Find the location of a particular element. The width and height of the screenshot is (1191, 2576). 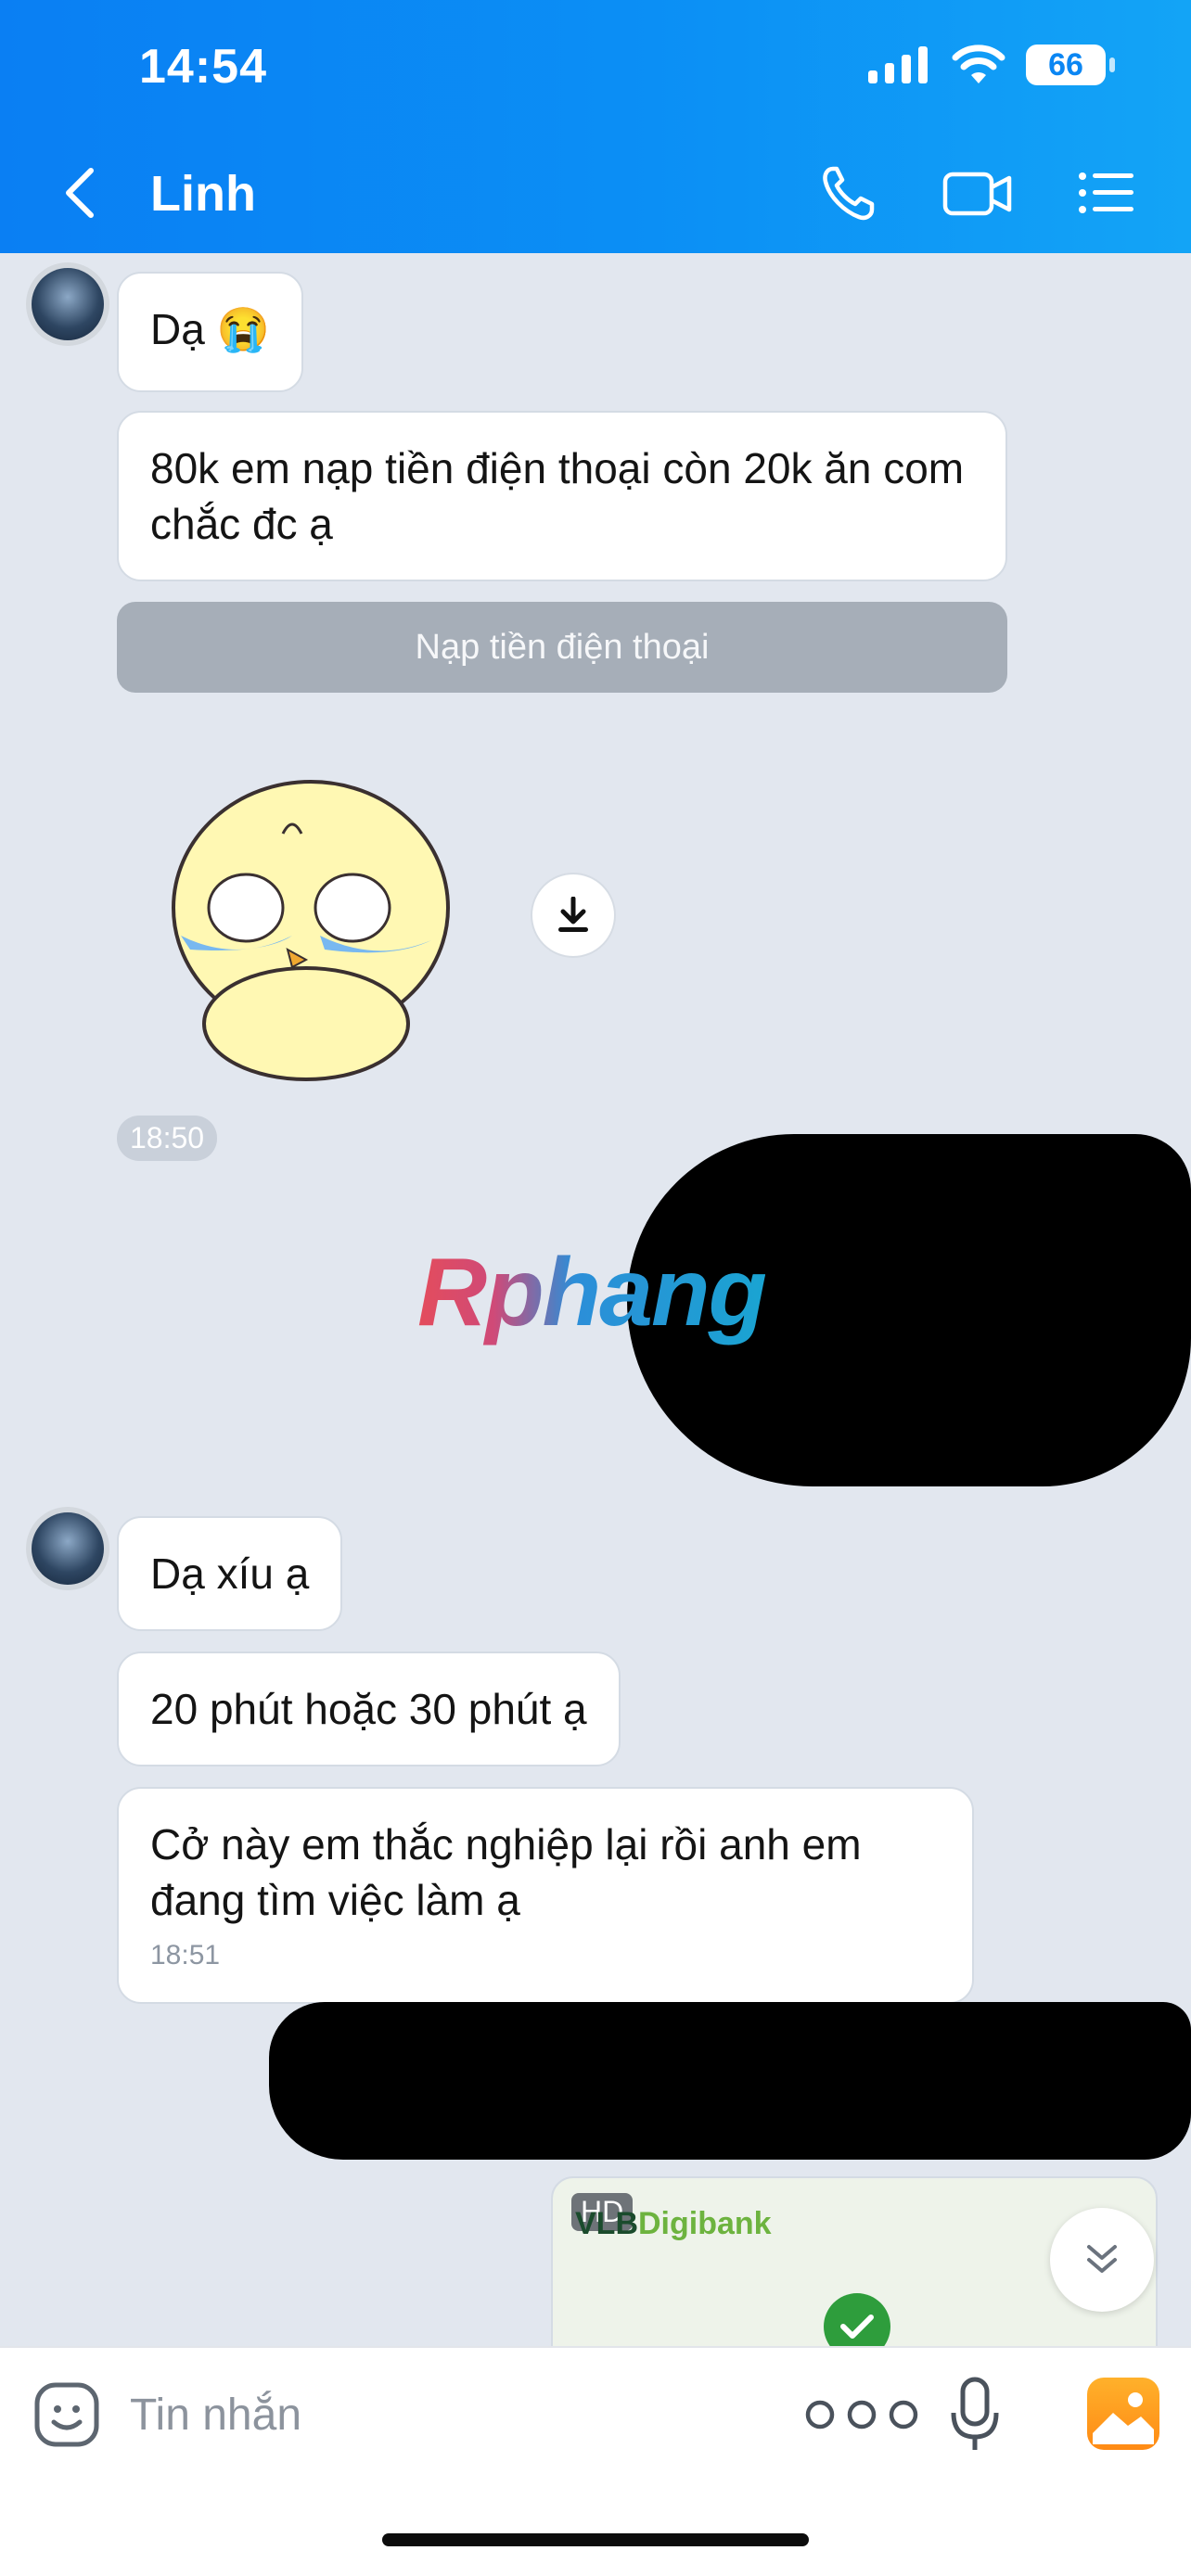

bank-prefix: VLB is located at coordinates (606, 2223).